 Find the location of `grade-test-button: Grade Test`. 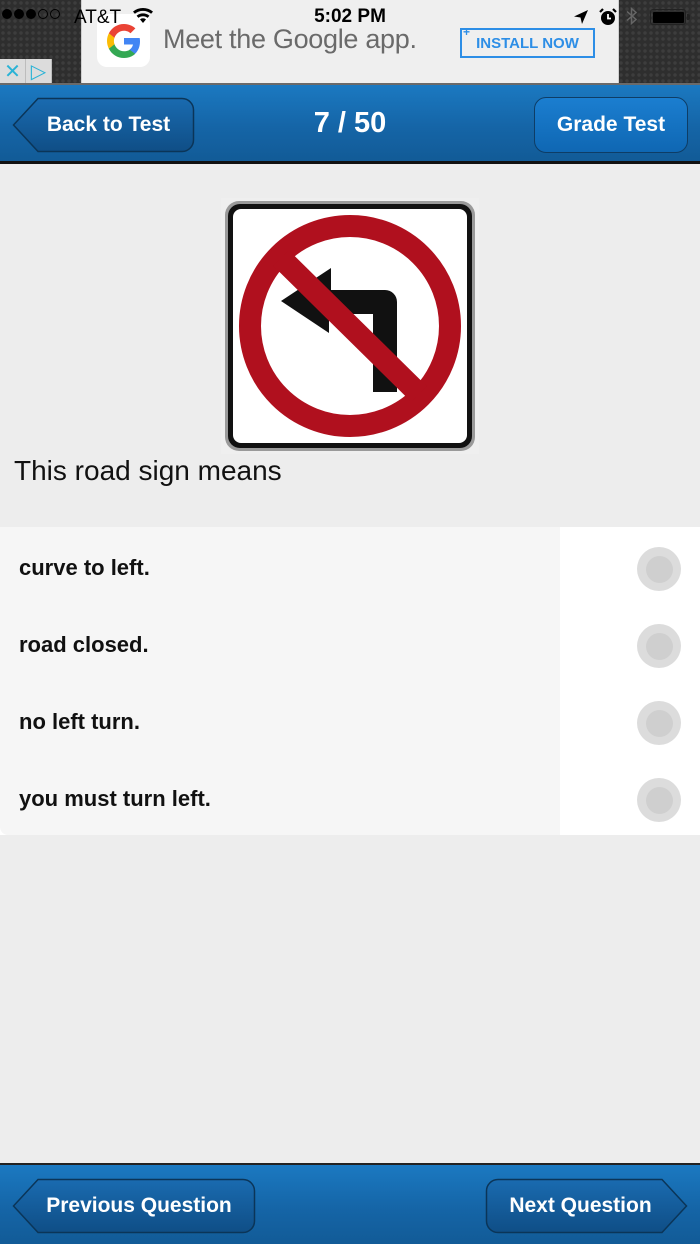

grade-test-button: Grade Test is located at coordinates (611, 125).